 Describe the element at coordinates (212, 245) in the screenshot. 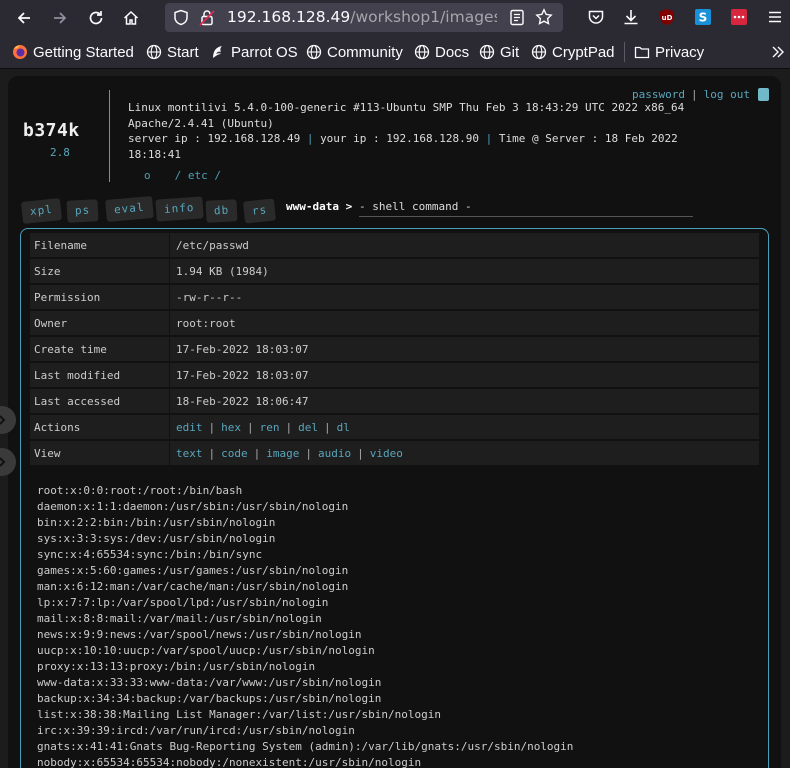

I see `info-value: /etc/passwd` at that location.